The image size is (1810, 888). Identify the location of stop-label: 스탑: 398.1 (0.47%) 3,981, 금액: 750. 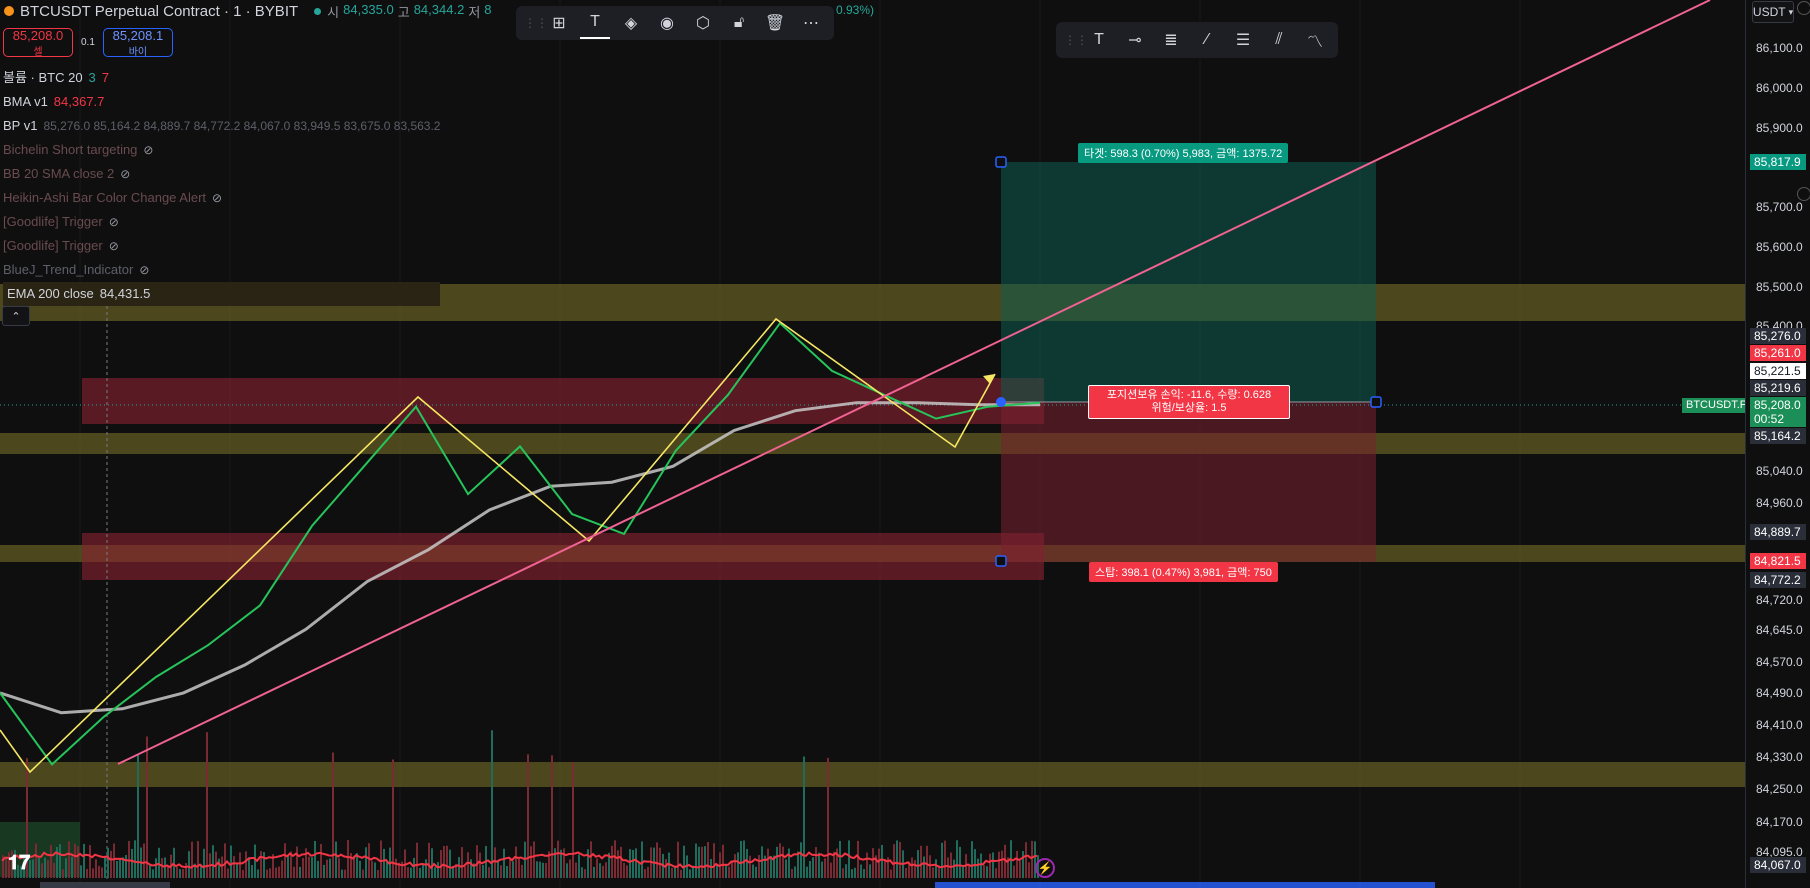
(1183, 572).